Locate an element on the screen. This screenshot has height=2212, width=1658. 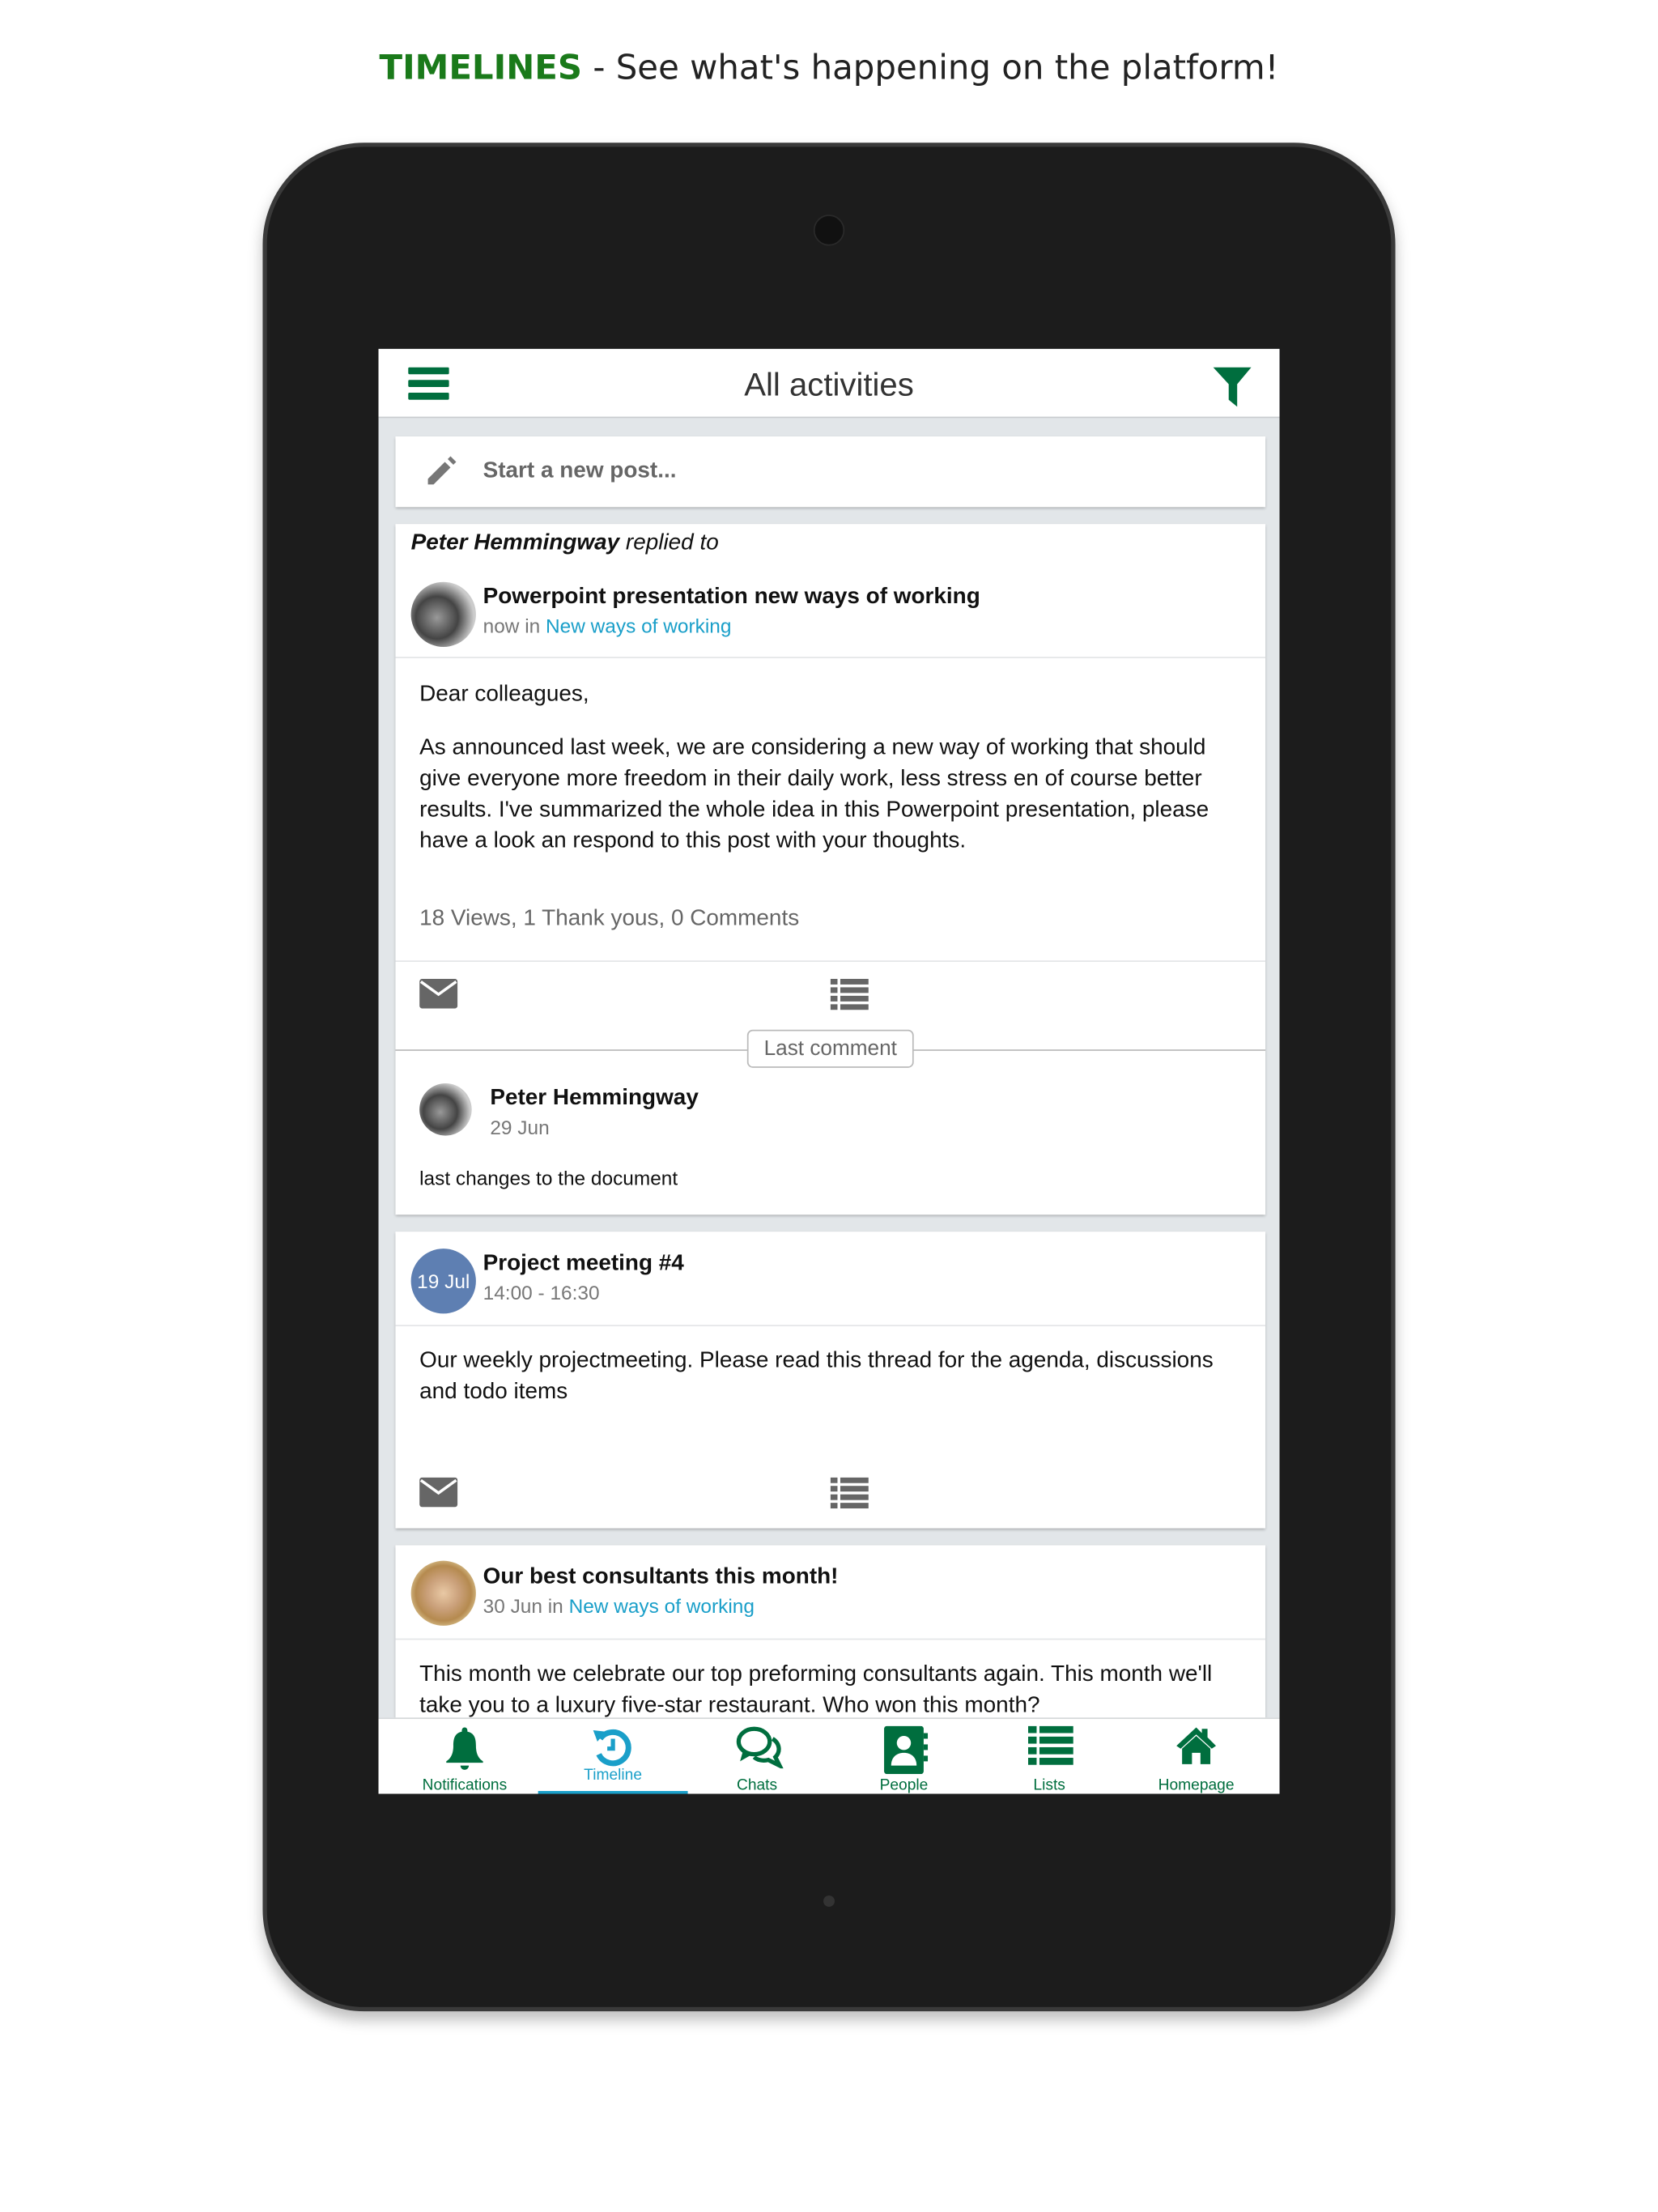
nav-label: Chats is located at coordinates (757, 1785).